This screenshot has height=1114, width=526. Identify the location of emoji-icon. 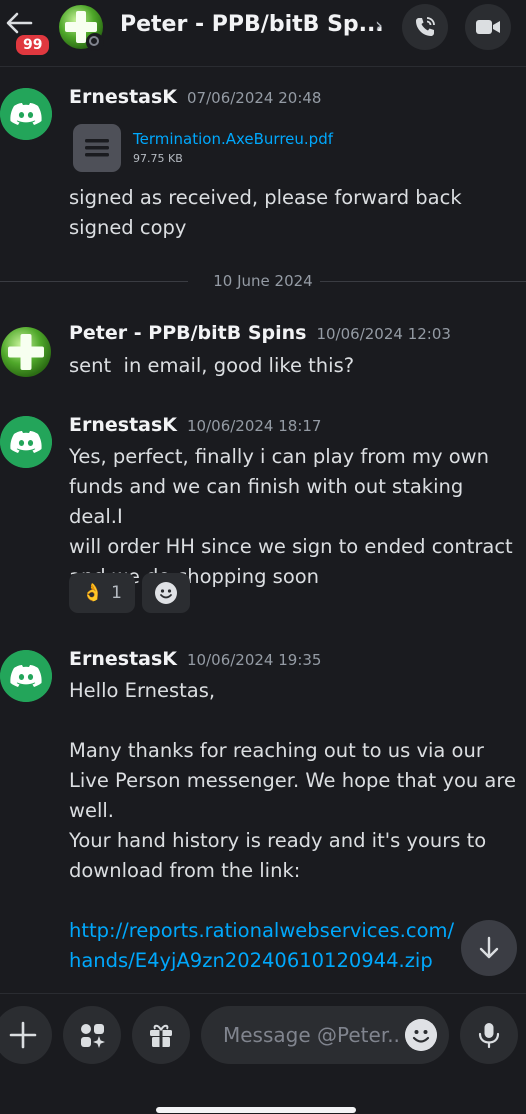
(421, 1035).